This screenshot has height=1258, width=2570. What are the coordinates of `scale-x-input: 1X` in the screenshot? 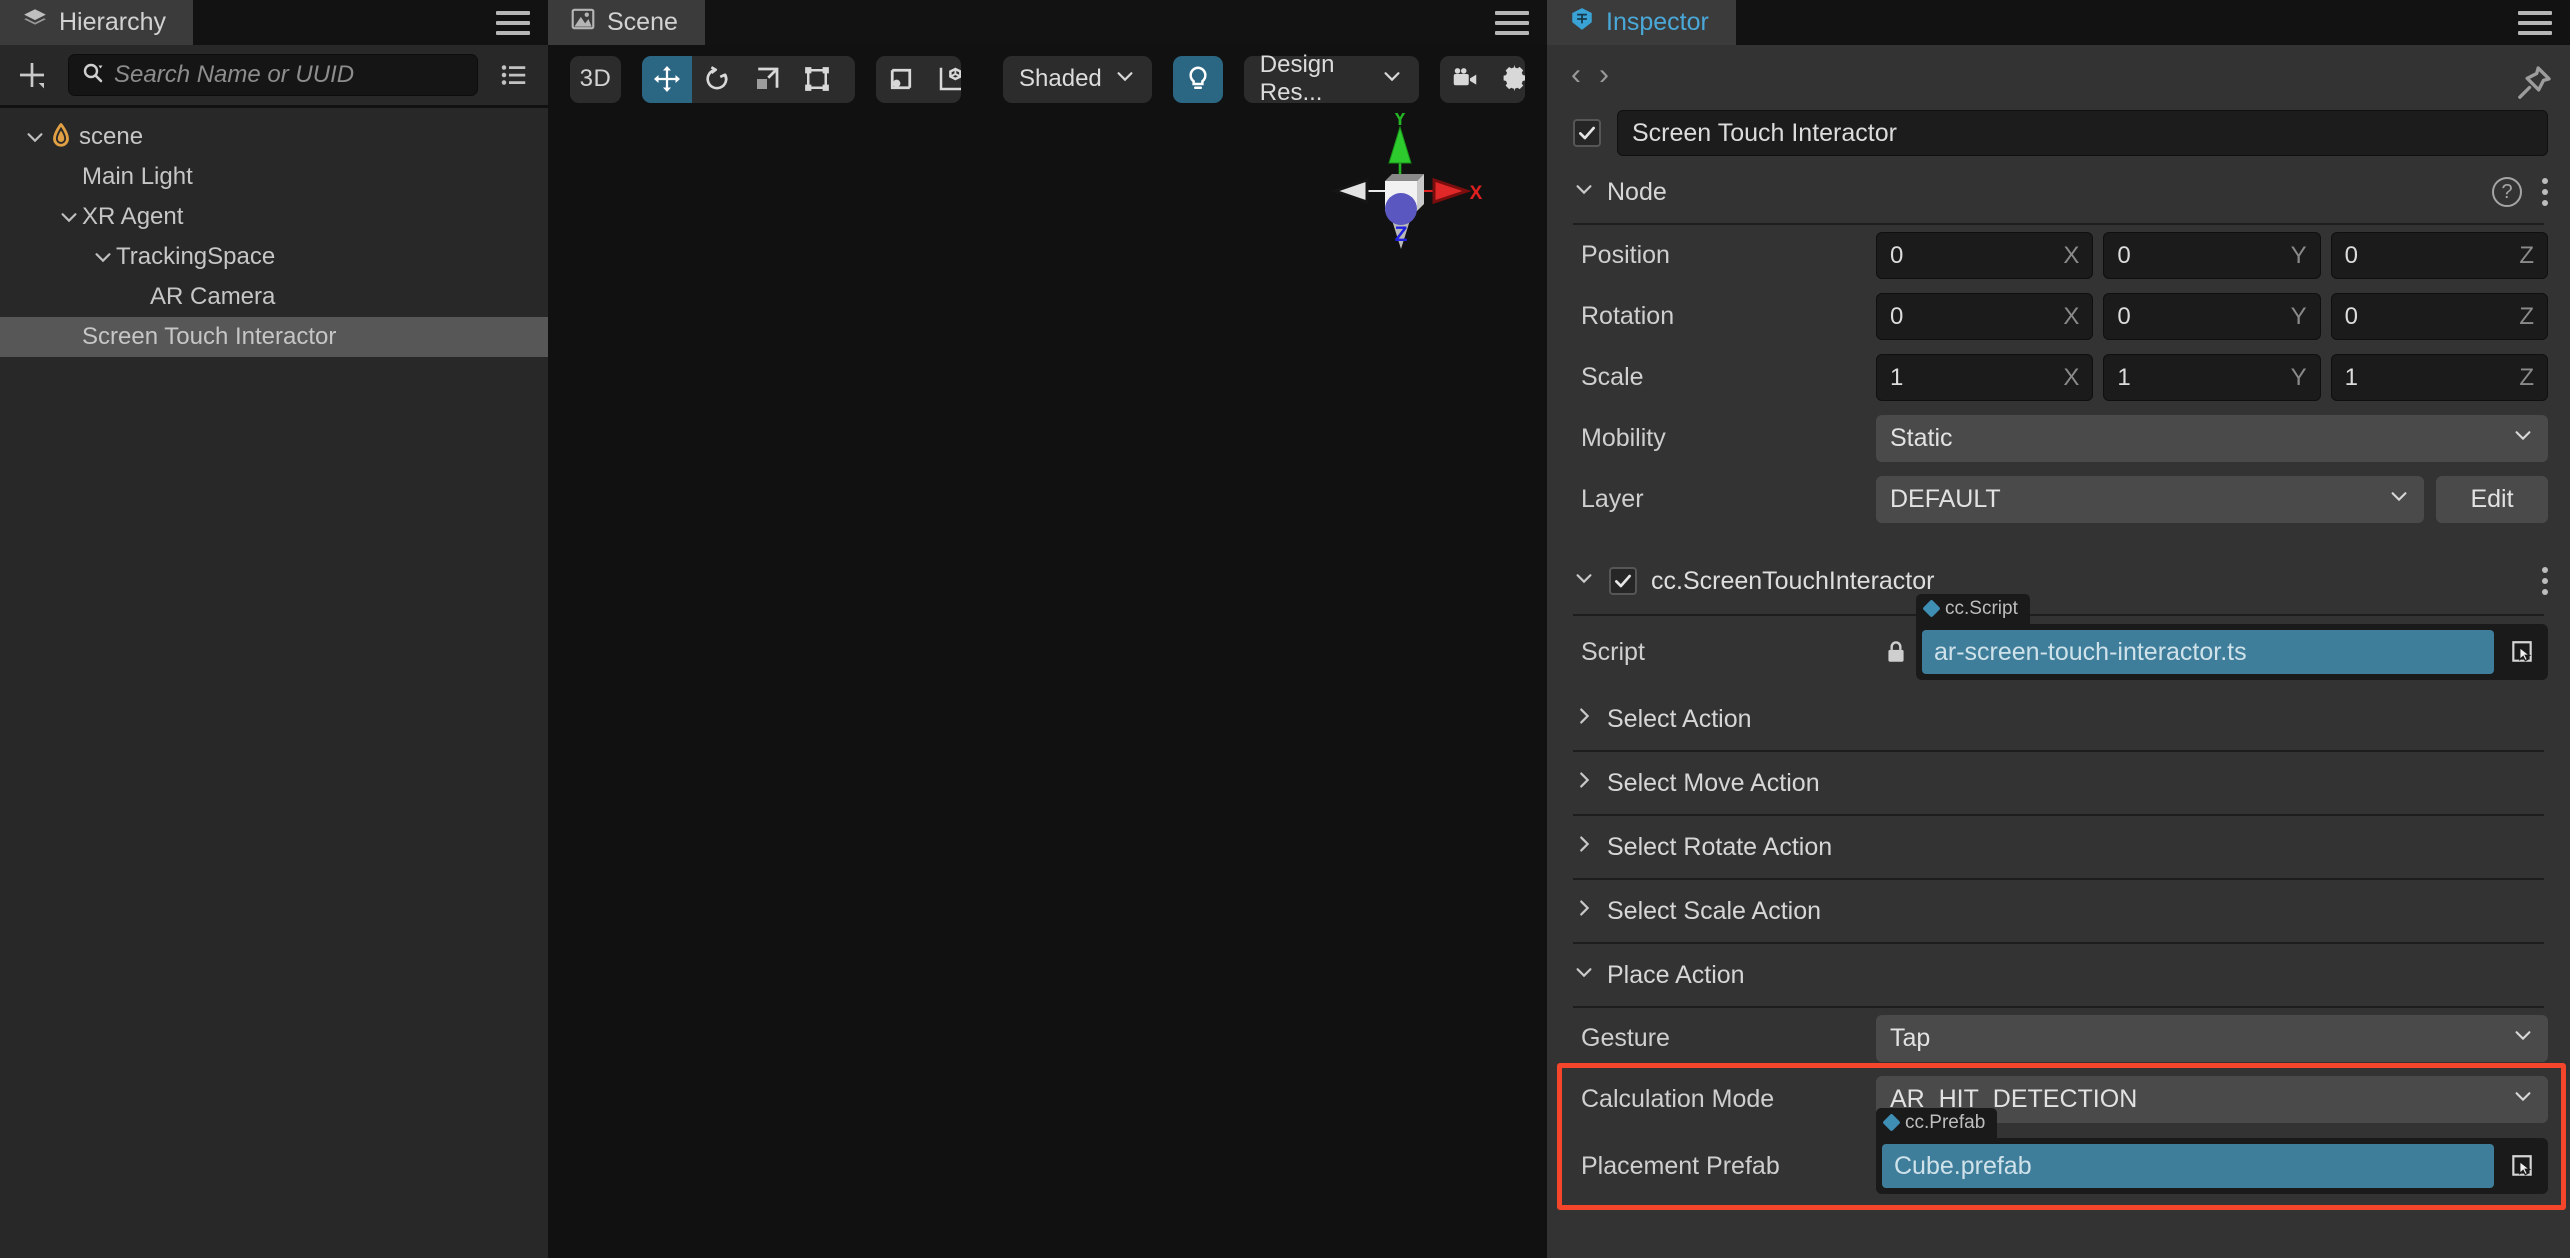 It's located at (1985, 377).